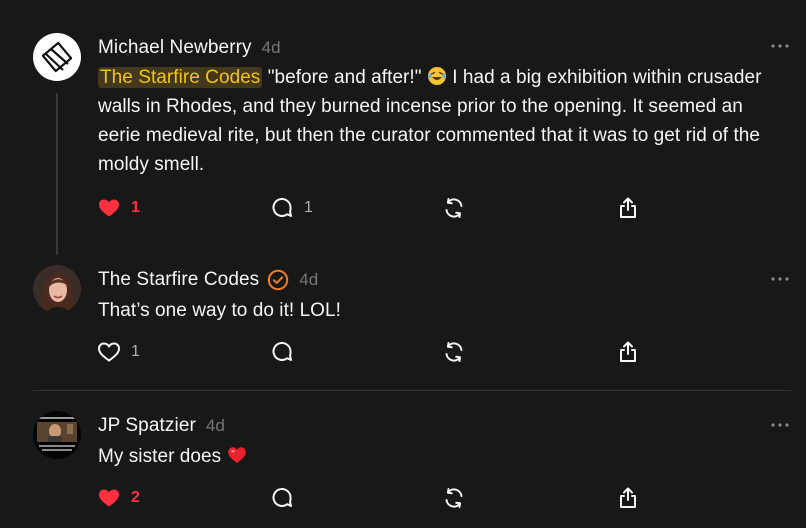  I want to click on comment-text: My sister does, so click(443, 456).